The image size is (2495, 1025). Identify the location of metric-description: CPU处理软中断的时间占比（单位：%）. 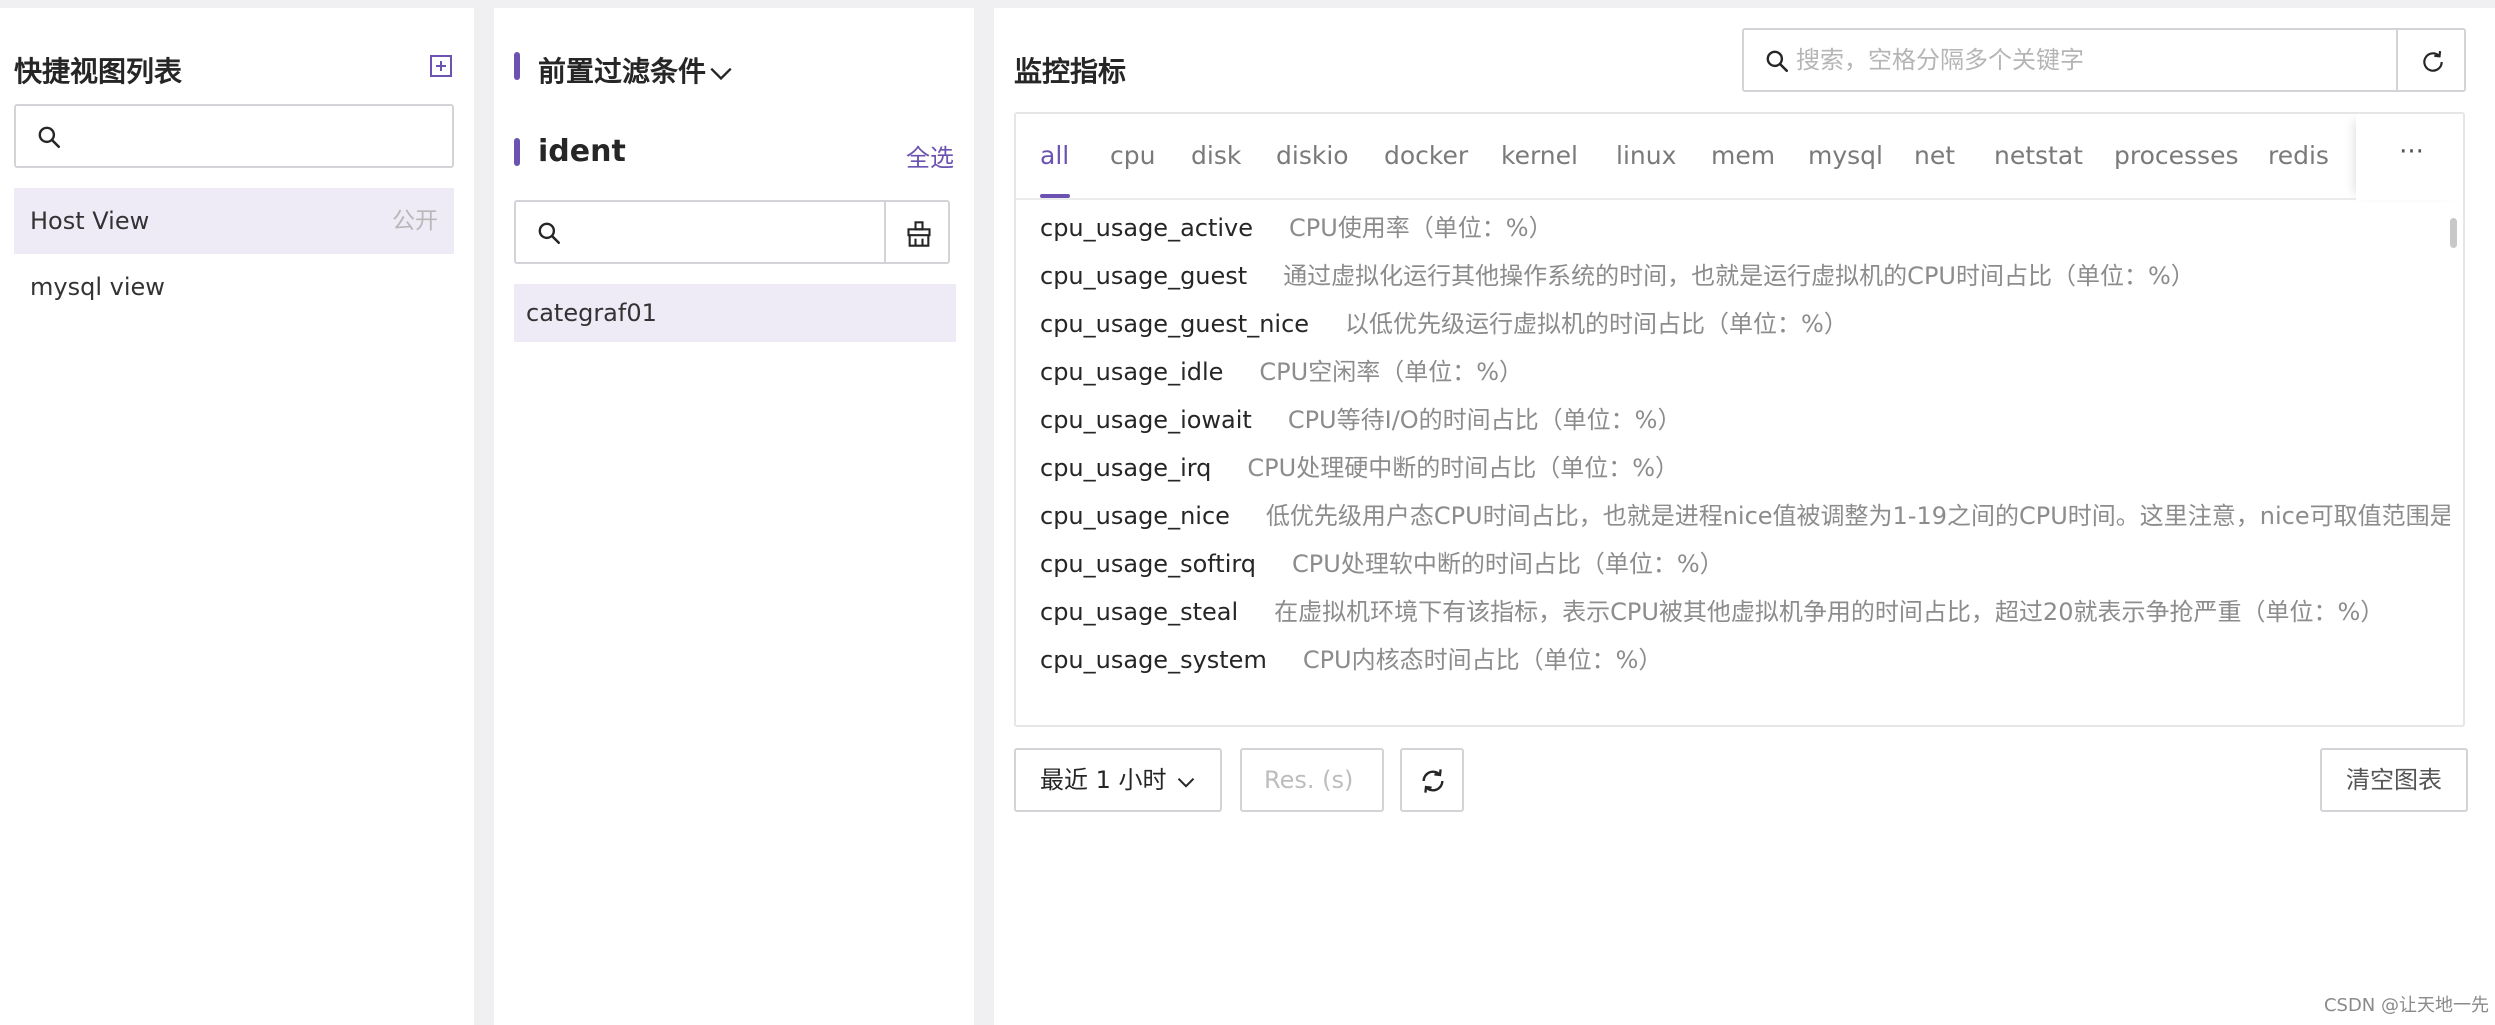
(1508, 564).